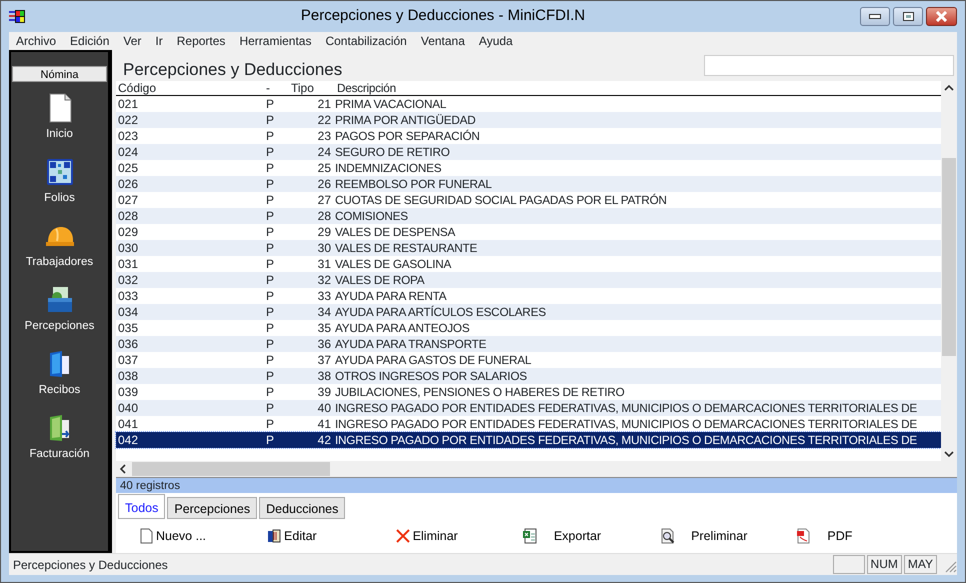 The image size is (966, 583). I want to click on type-cell-text: 26, so click(324, 184).